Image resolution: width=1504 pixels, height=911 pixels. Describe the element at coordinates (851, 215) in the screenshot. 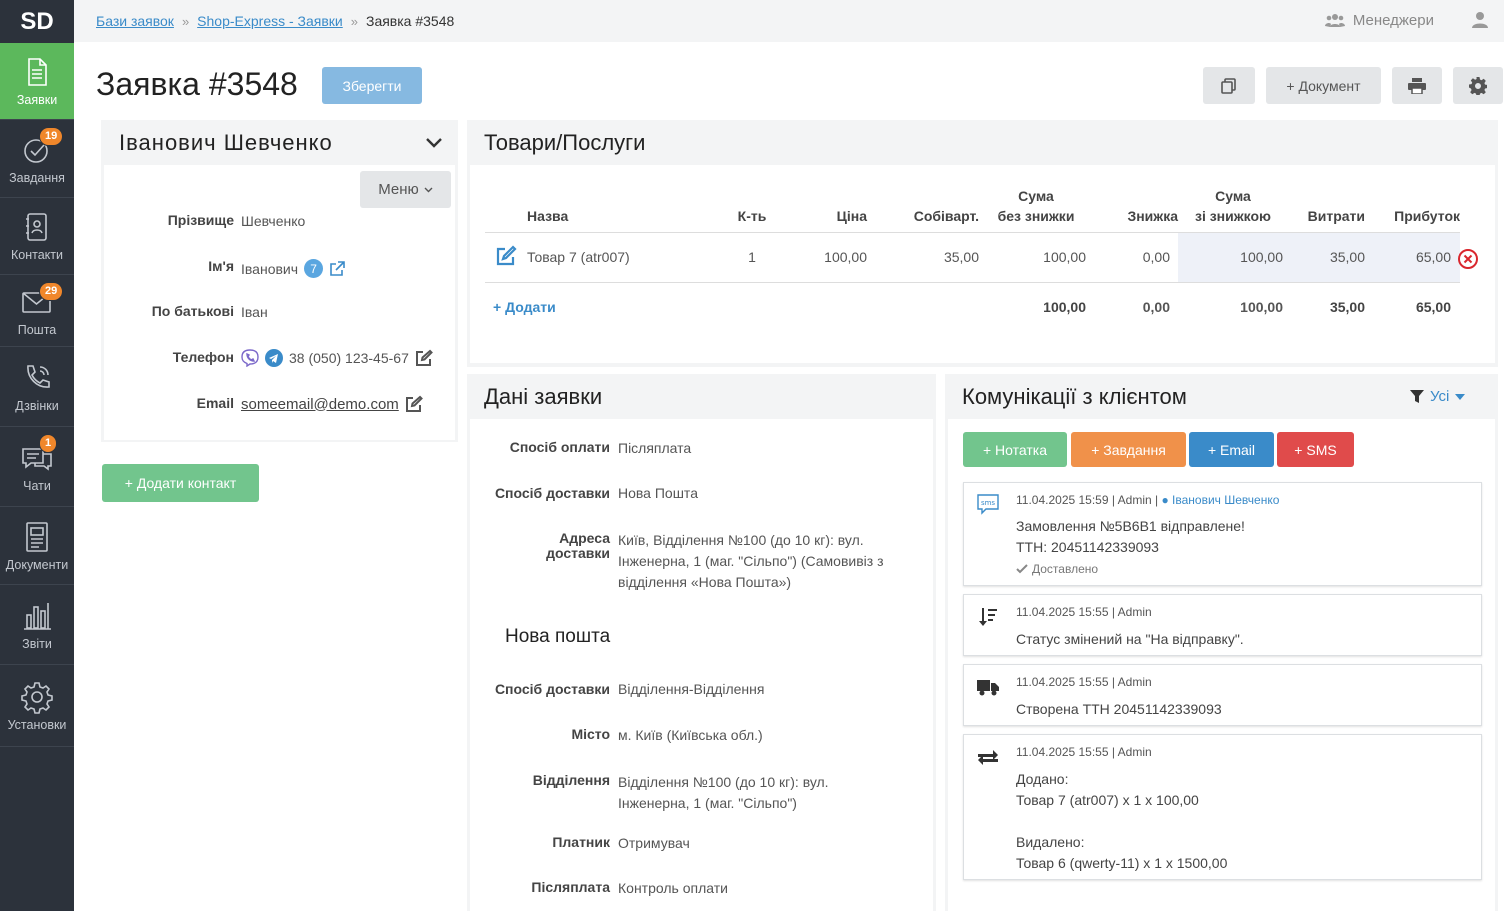

I see `col-price: Ціна` at that location.